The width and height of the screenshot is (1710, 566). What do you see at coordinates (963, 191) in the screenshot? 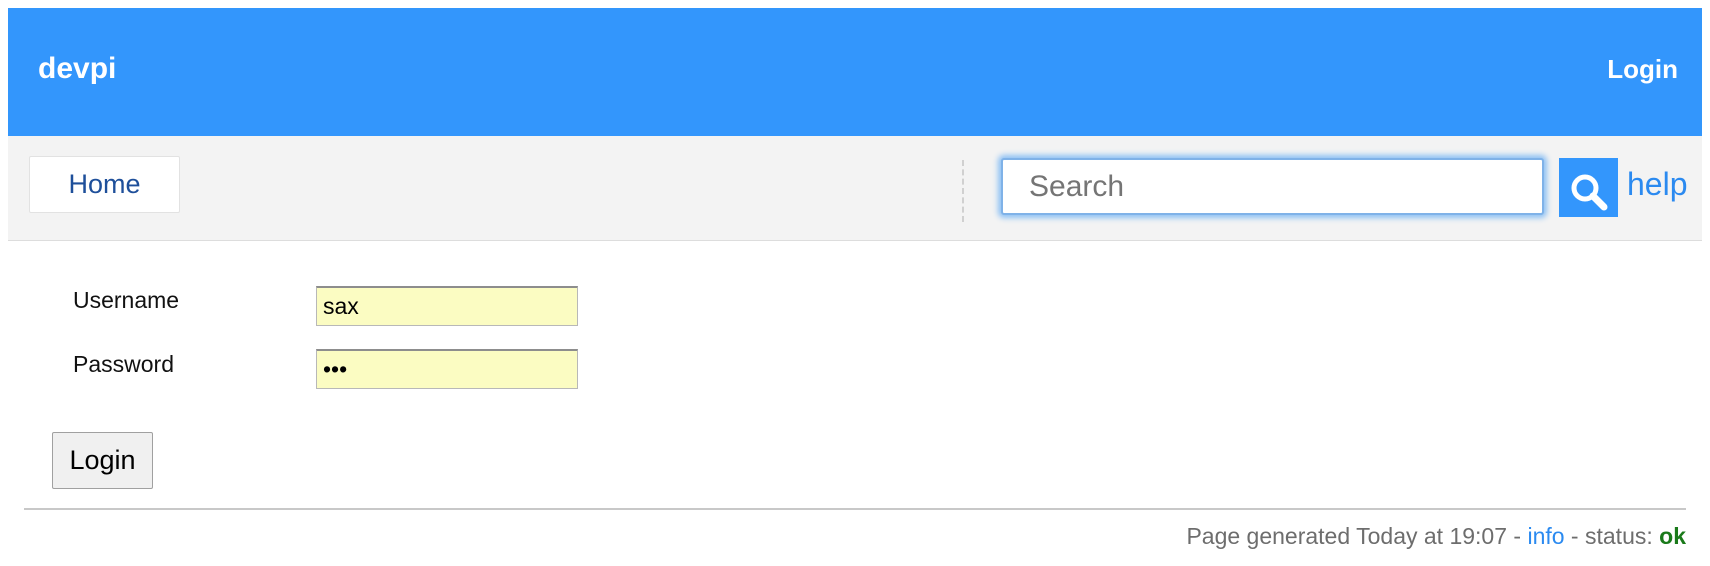
I see `nav-divider` at bounding box center [963, 191].